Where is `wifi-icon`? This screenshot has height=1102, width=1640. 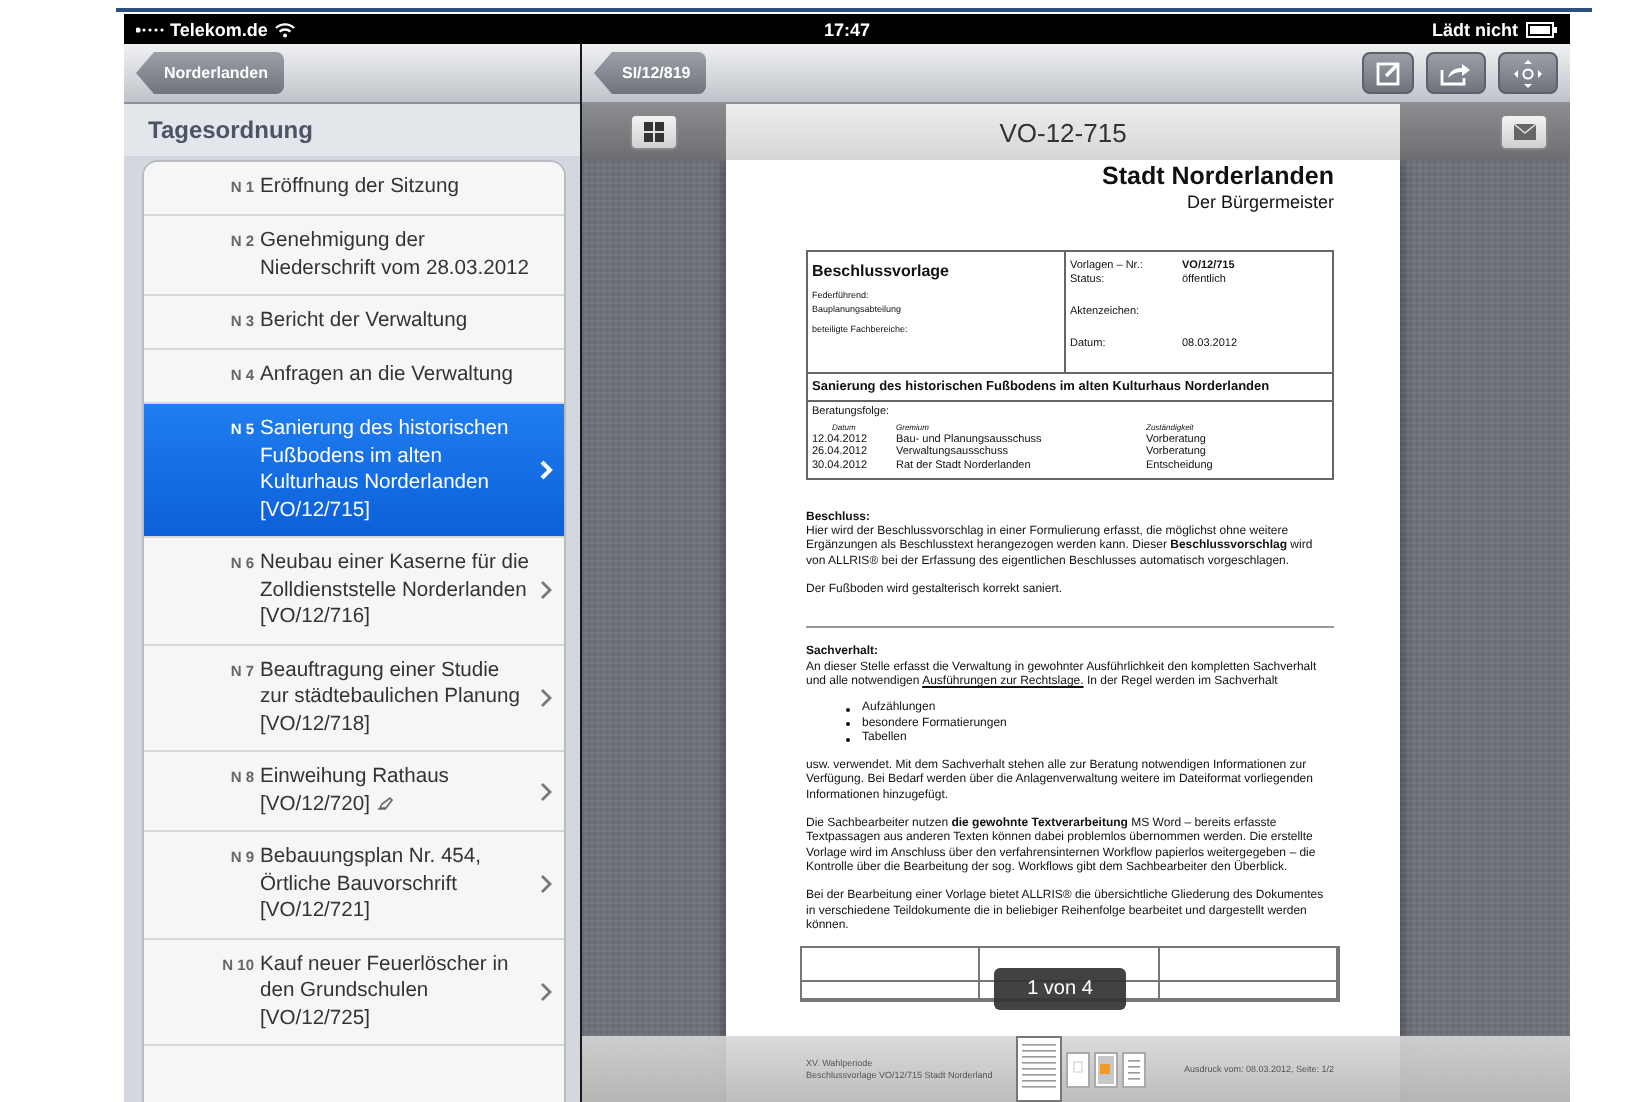 wifi-icon is located at coordinates (284, 29).